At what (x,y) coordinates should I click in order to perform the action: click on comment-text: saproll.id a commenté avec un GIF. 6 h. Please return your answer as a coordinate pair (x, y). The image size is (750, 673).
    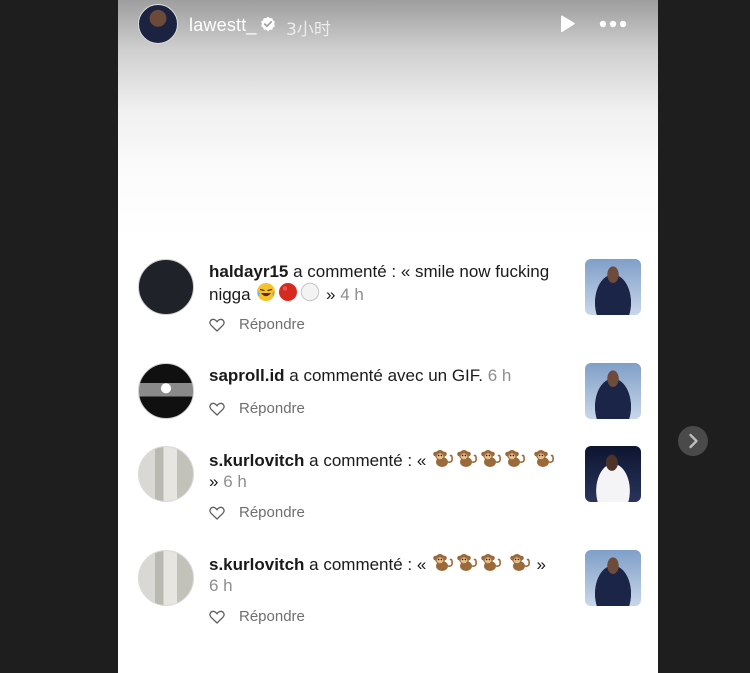
    Looking at the image, I should click on (384, 375).